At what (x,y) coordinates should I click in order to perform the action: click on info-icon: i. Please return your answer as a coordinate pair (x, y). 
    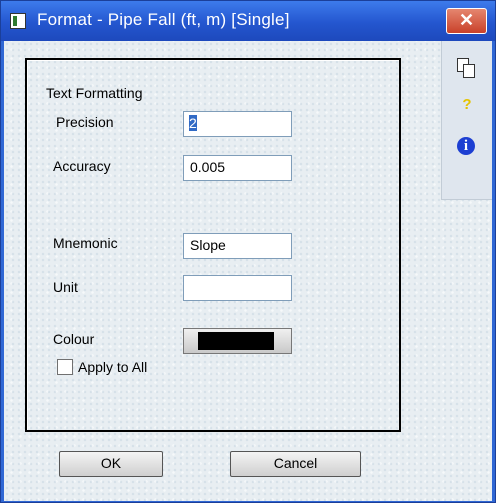
    Looking at the image, I should click on (466, 146).